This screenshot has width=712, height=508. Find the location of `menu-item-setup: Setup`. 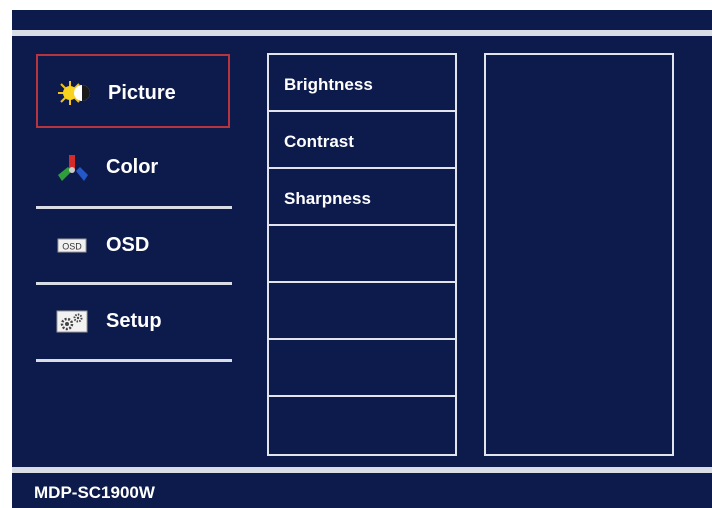

menu-item-setup: Setup is located at coordinates (133, 321).